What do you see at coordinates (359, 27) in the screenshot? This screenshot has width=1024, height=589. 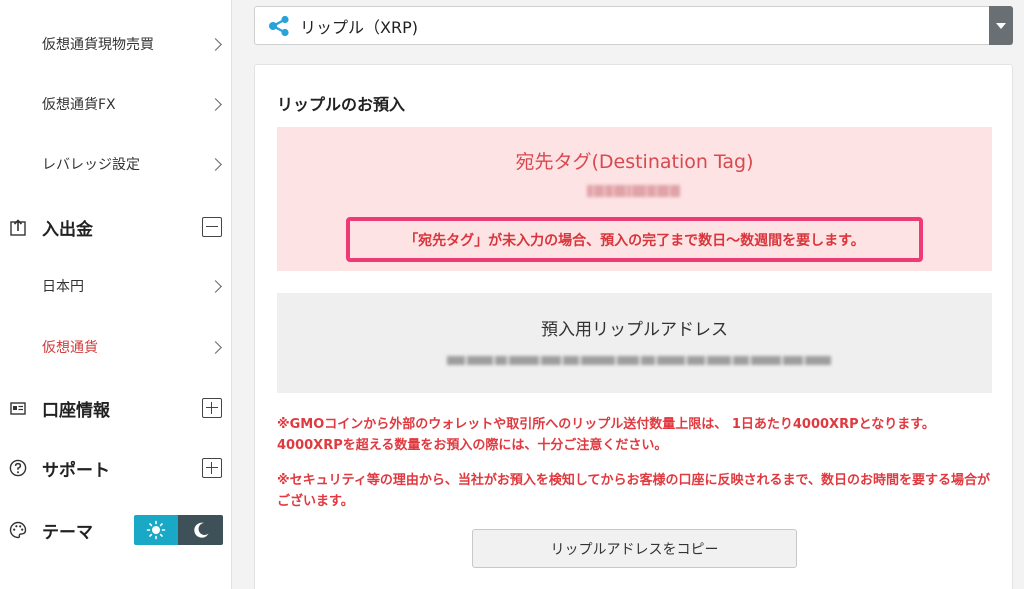 I see `currency-select-value: リップル（XRP)` at bounding box center [359, 27].